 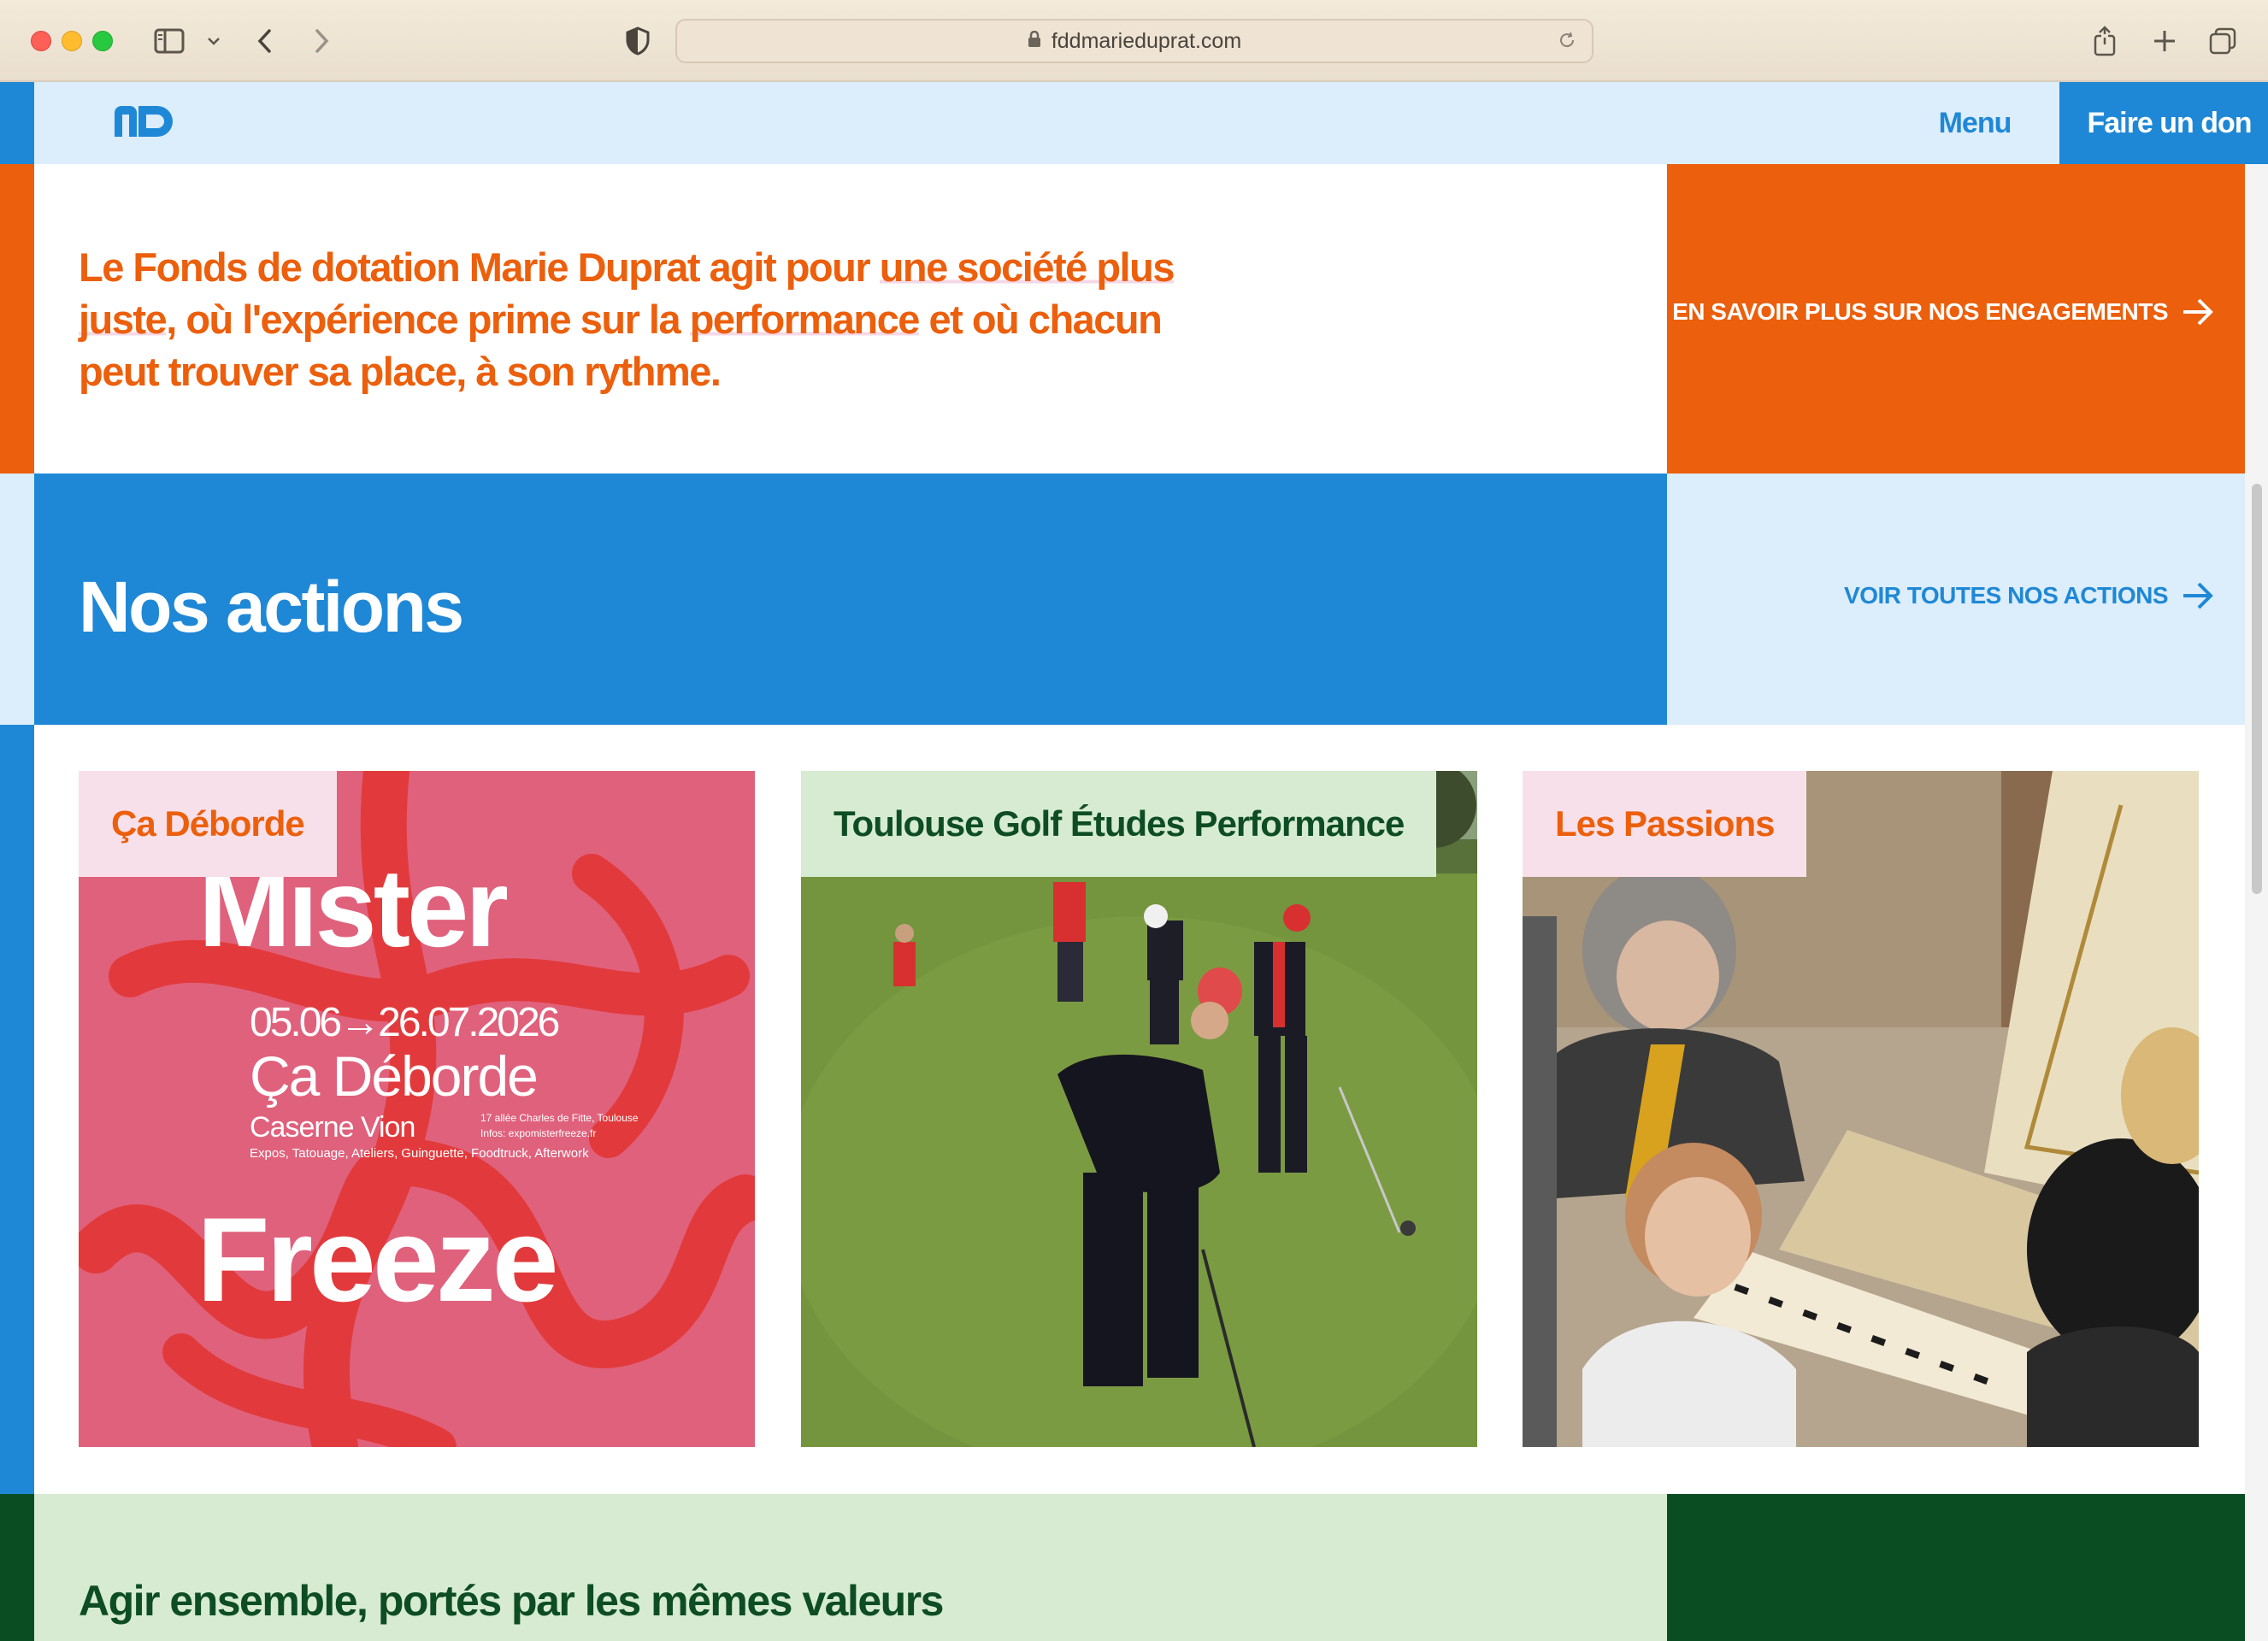 What do you see at coordinates (1119, 824) in the screenshot?
I see `card-label: Toulouse Golf Études Performance` at bounding box center [1119, 824].